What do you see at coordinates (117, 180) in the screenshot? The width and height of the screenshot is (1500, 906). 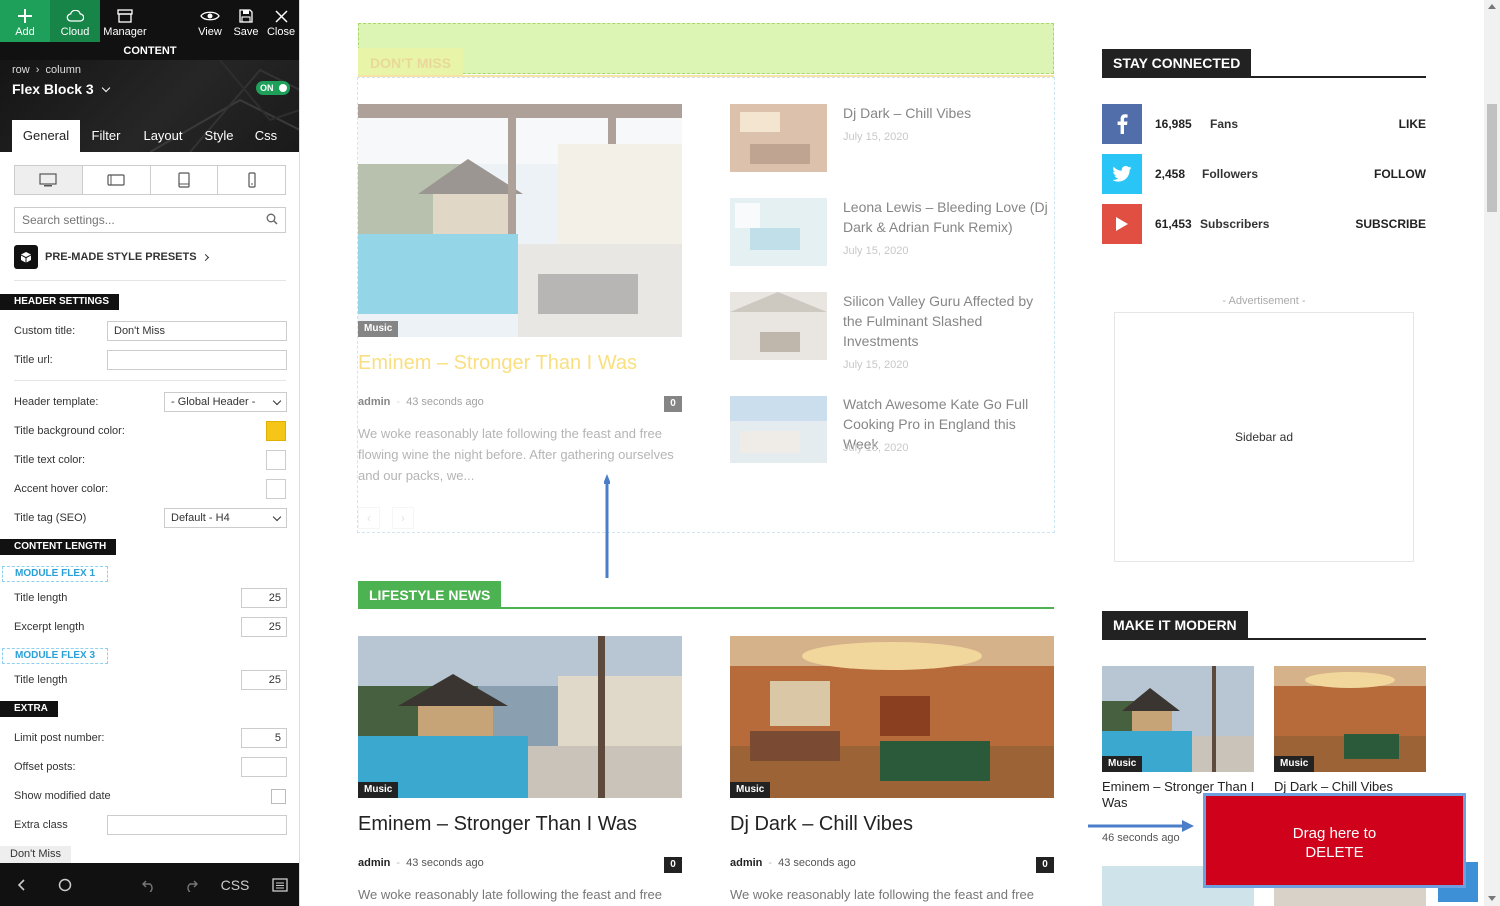 I see `tablet-landscape-button` at bounding box center [117, 180].